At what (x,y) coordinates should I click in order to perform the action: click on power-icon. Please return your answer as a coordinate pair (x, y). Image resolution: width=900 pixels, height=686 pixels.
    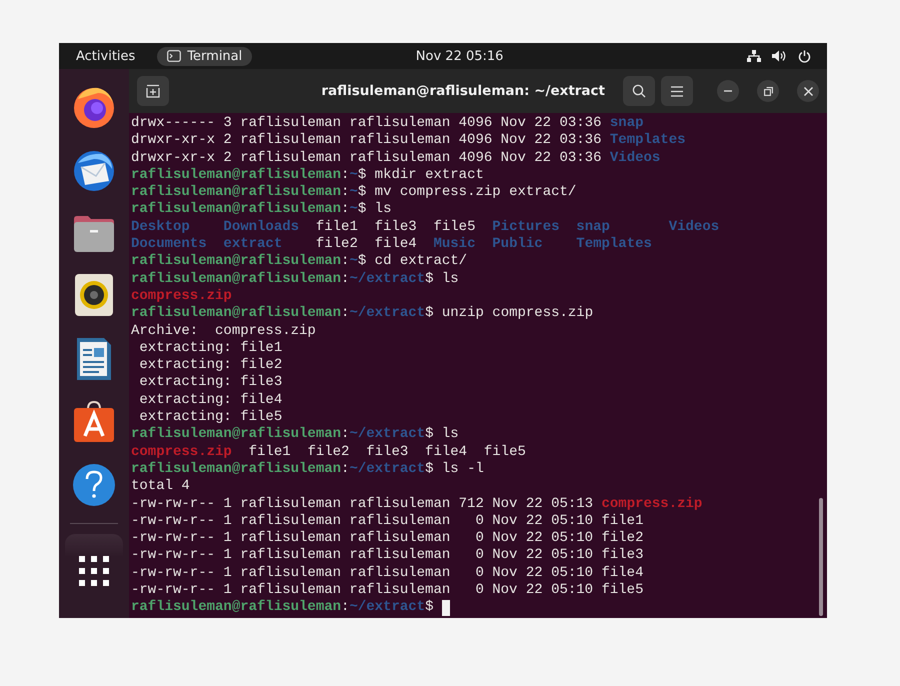
    Looking at the image, I should click on (804, 56).